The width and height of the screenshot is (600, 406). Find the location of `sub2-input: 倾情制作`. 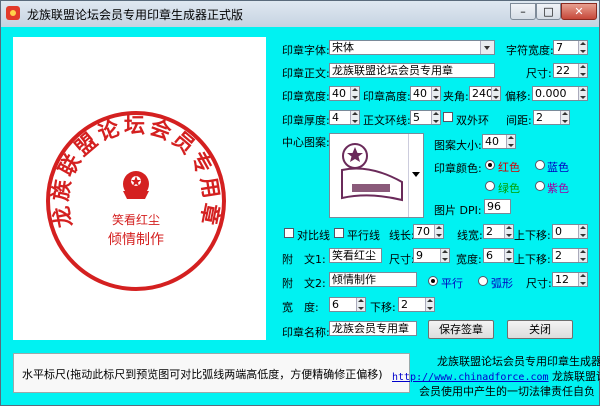

sub2-input: 倾情制作 is located at coordinates (373, 279).